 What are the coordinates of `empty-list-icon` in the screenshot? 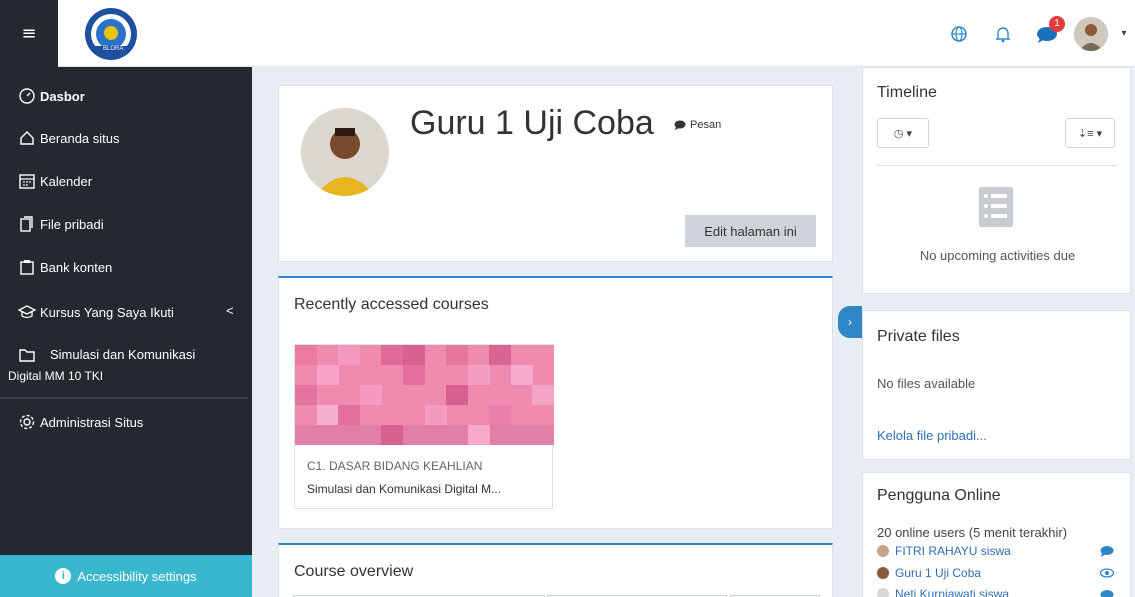 It's located at (996, 207).